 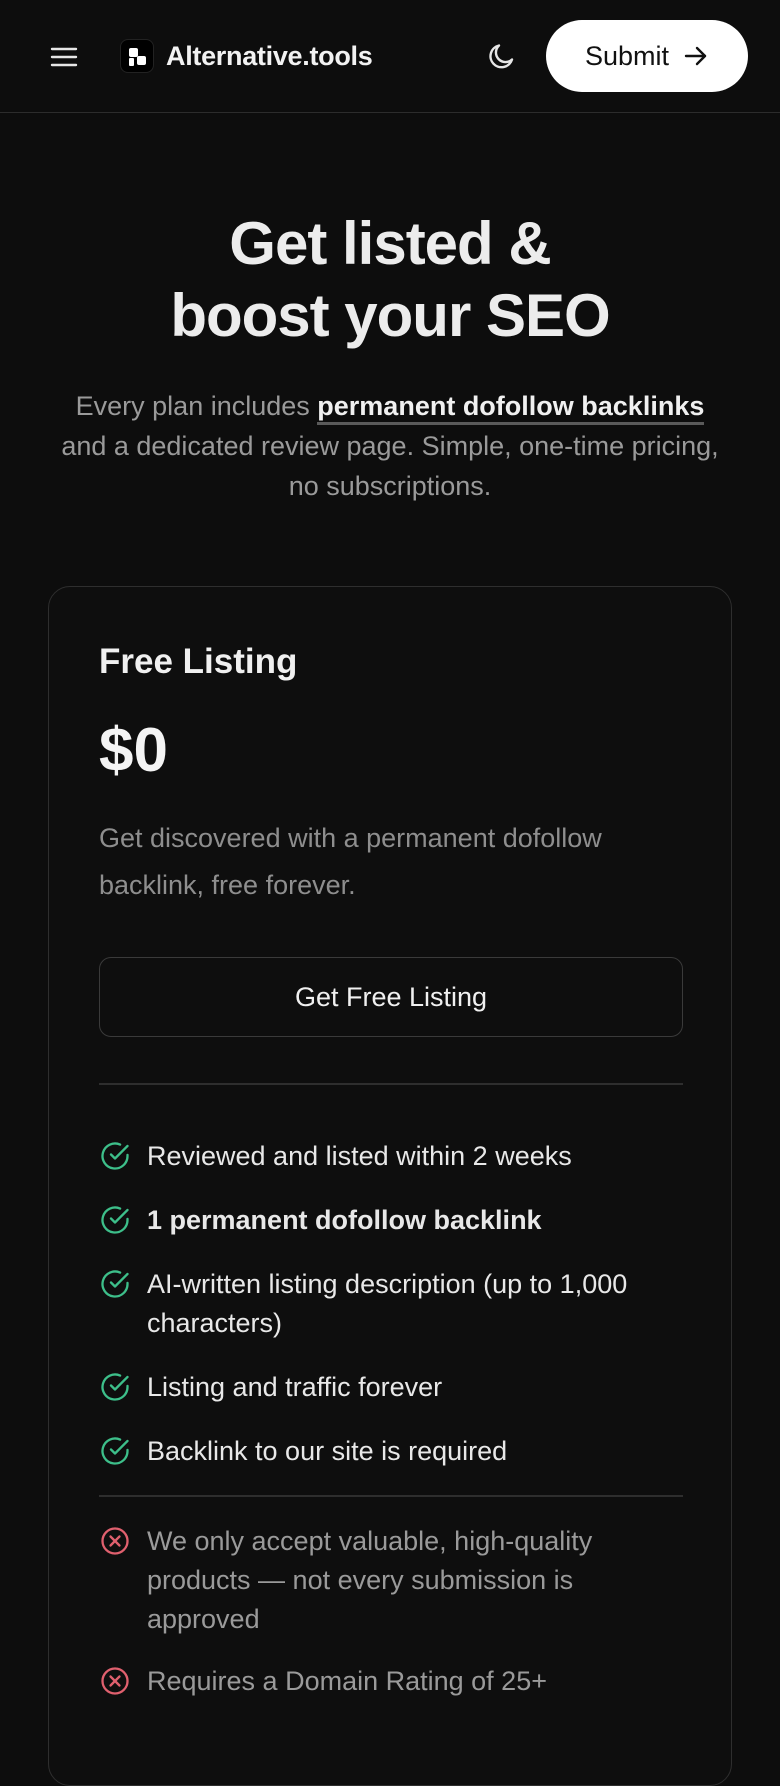 I want to click on top-nav: Alternative.tools Submit, so click(x=390, y=56).